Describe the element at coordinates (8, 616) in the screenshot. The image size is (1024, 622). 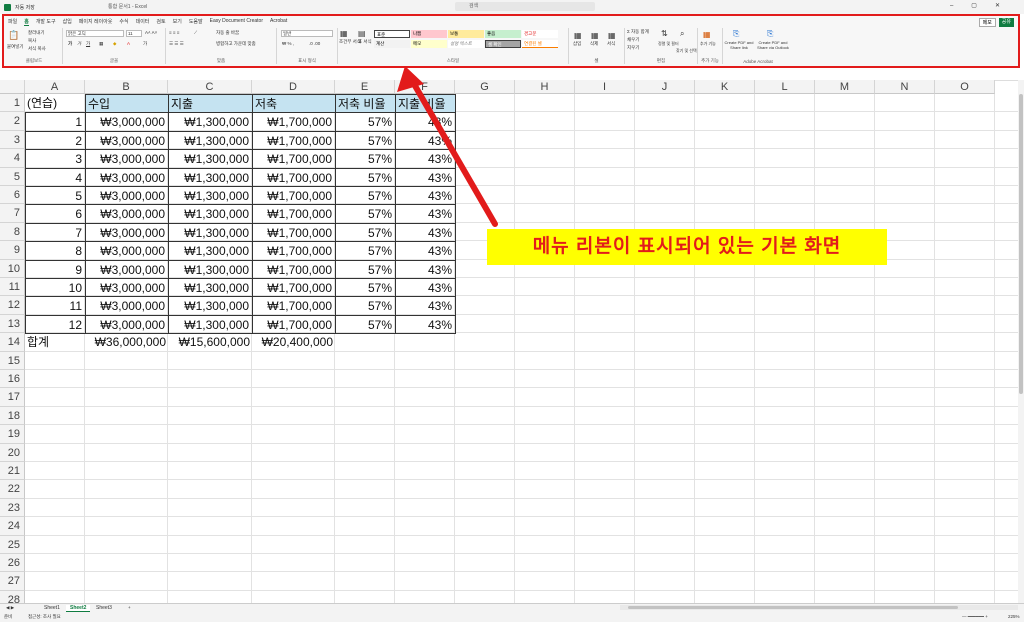
I see `status-ready: 준비` at that location.